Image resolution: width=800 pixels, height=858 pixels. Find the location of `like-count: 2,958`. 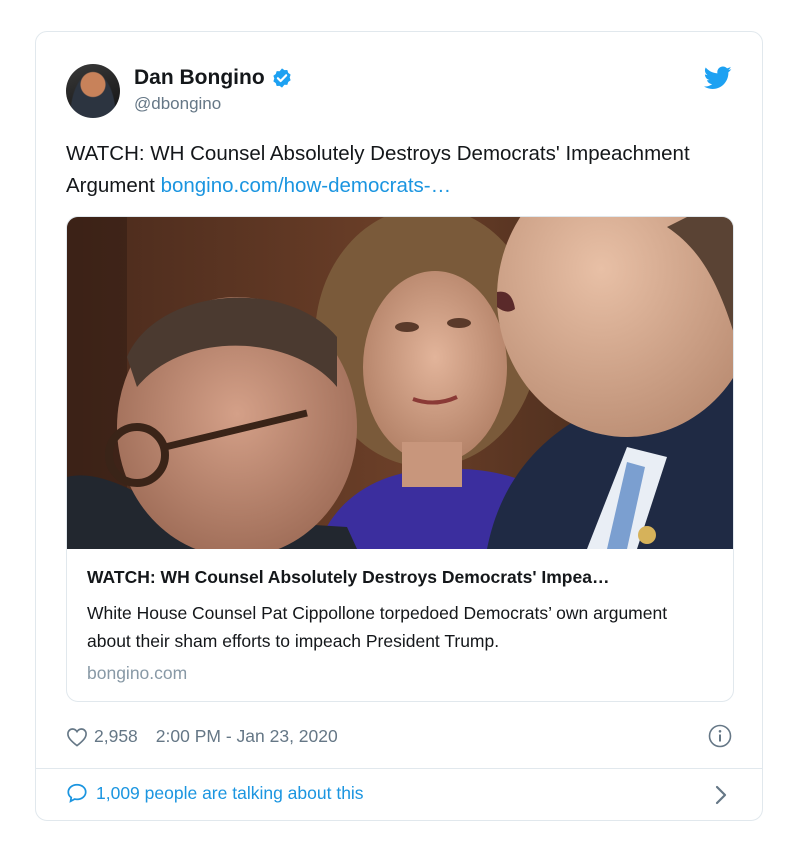

like-count: 2,958 is located at coordinates (116, 736).